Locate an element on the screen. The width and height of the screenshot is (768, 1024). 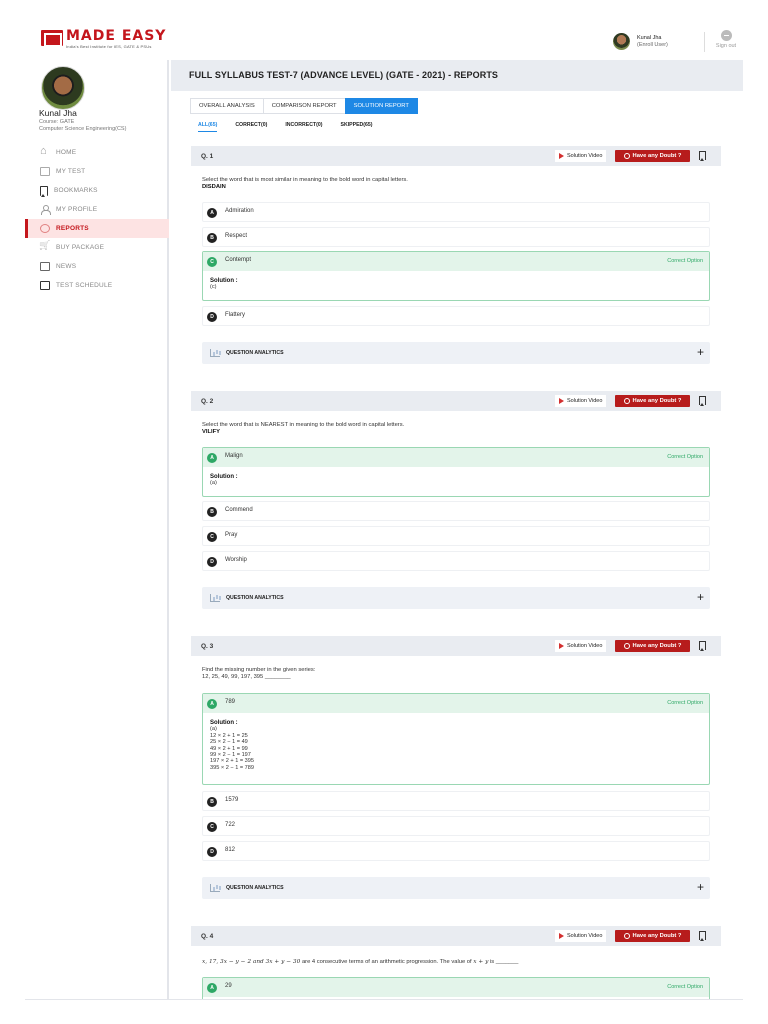
filter-all: ALL(65) is located at coordinates (208, 127).